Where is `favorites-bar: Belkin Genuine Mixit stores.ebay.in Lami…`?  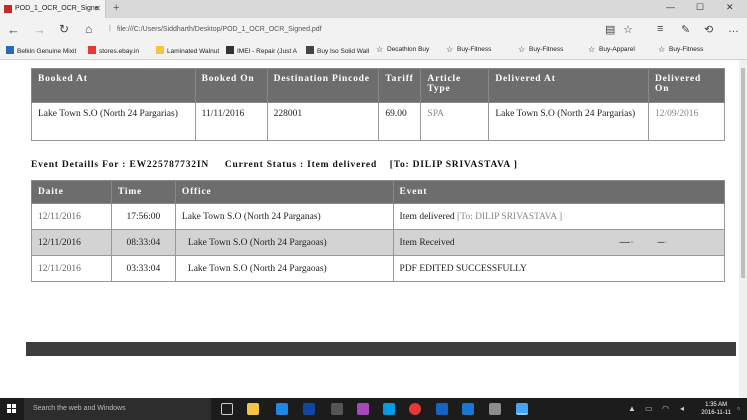
favorites-bar: Belkin Genuine Mixit stores.ebay.in Lami… is located at coordinates (373, 51).